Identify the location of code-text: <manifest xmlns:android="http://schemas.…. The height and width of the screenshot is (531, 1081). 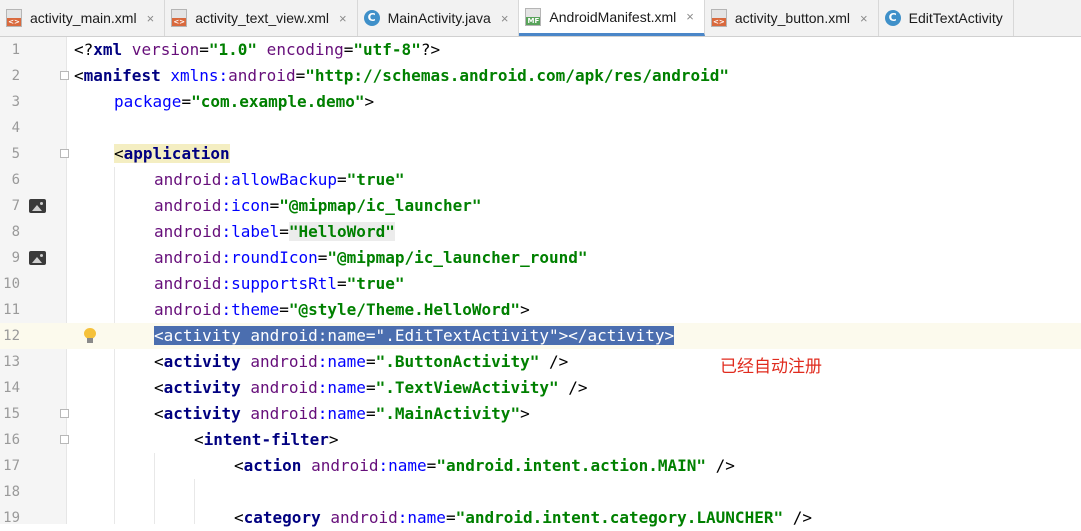
(402, 75).